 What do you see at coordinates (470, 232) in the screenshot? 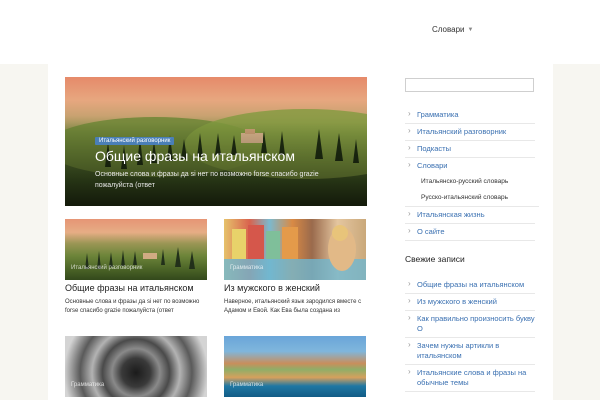
I see `menu-item-about: О сайте` at bounding box center [470, 232].